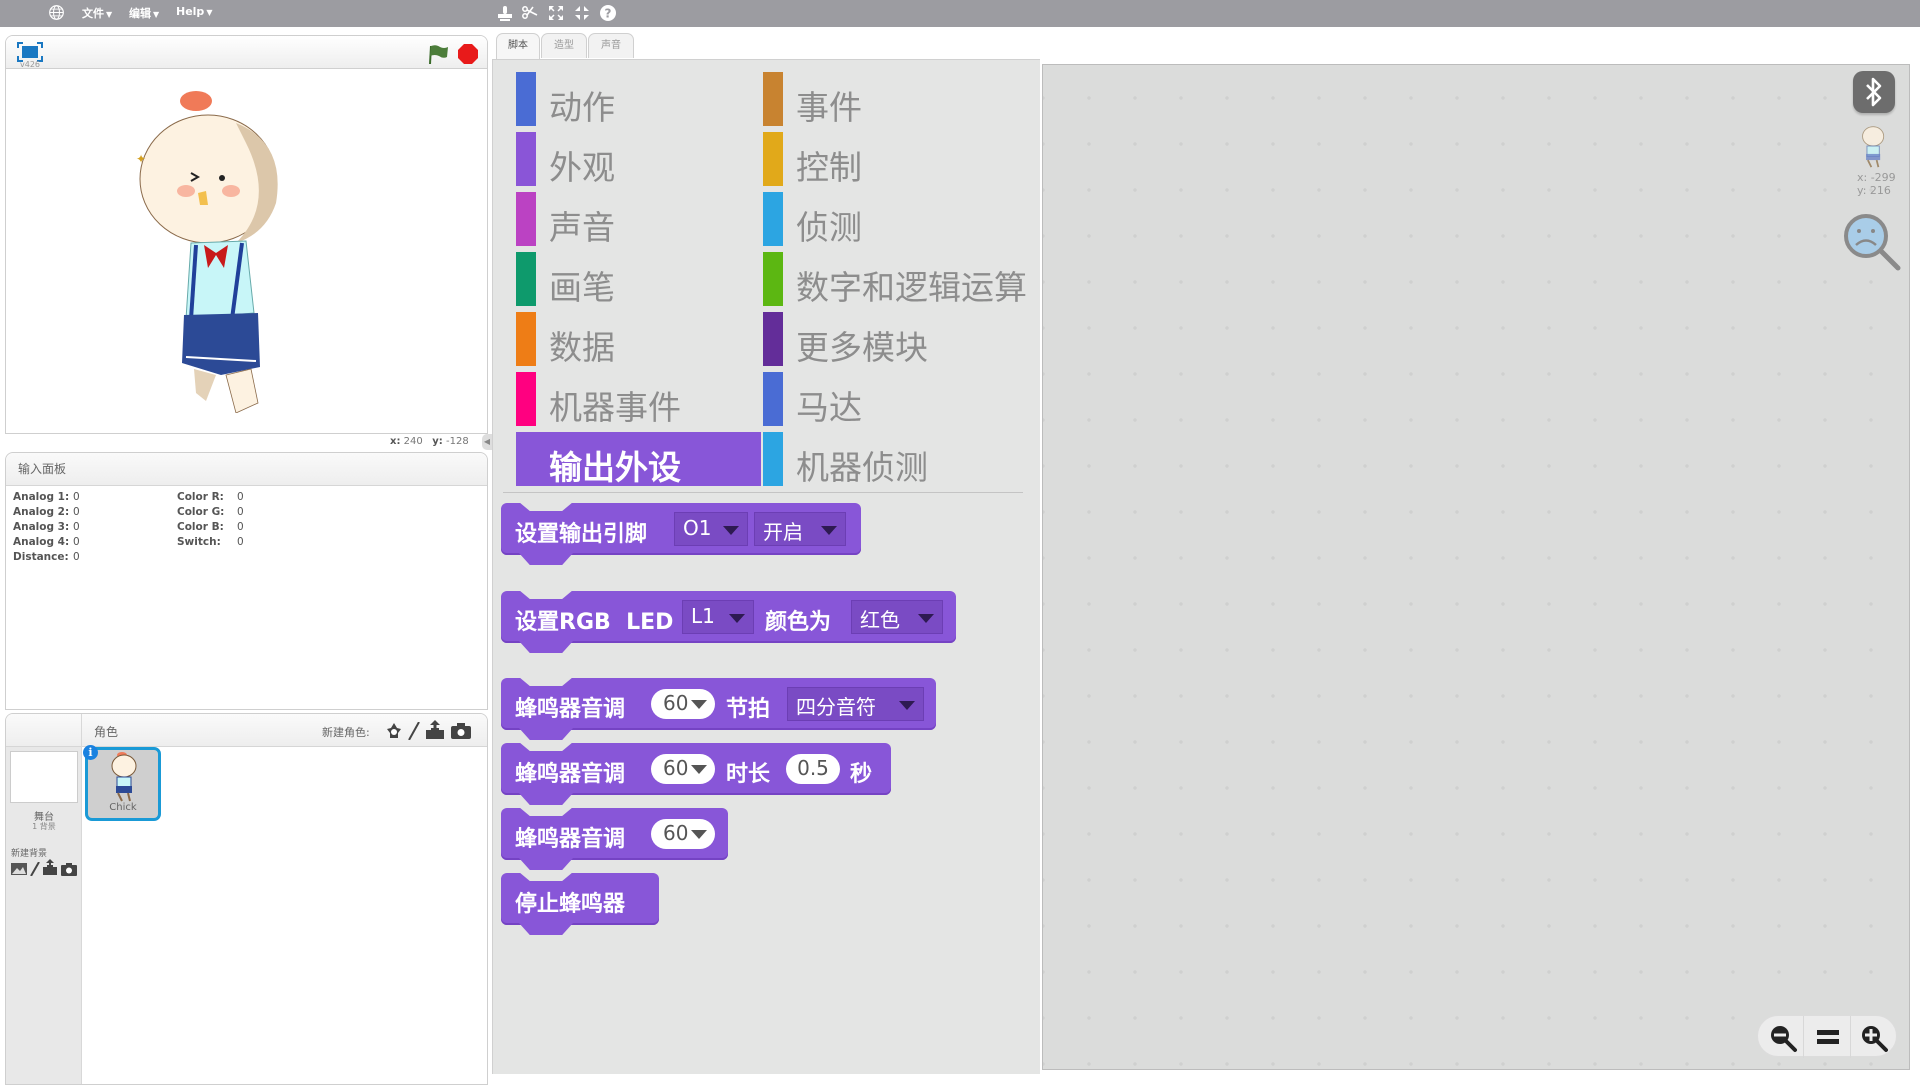 This screenshot has height=1085, width=1920. Describe the element at coordinates (246, 899) in the screenshot. I see `sprite-panel: 舞台 1 背景 新建背景 角色 新建角色: Chick i` at that location.